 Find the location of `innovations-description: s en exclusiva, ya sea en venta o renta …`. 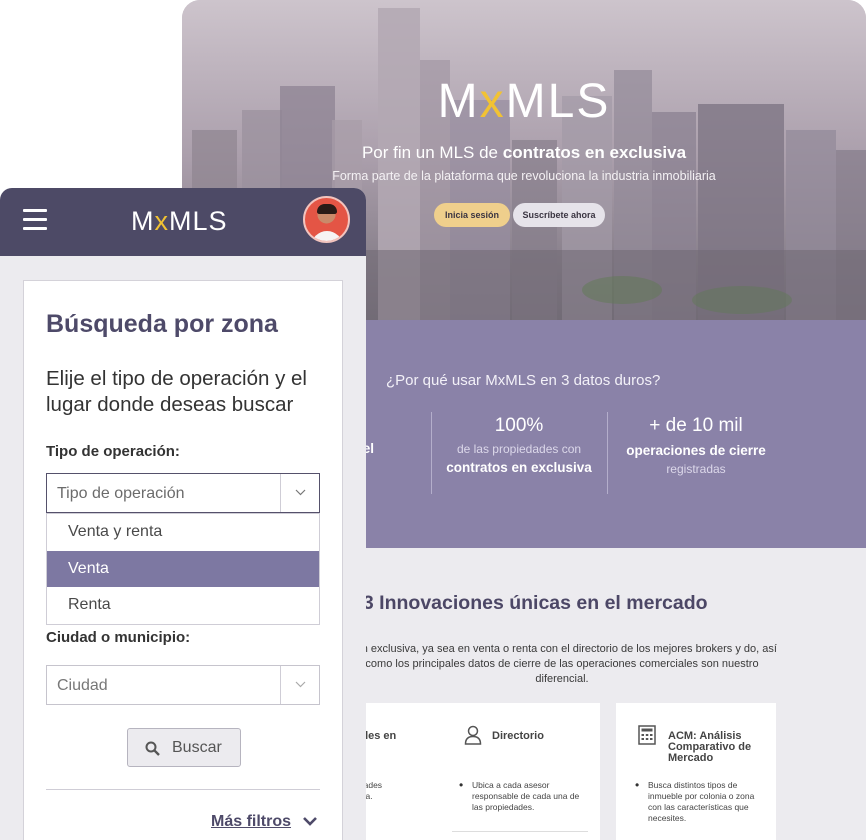

innovations-description: s en exclusiva, ya sea en venta o renta … is located at coordinates (562, 664).